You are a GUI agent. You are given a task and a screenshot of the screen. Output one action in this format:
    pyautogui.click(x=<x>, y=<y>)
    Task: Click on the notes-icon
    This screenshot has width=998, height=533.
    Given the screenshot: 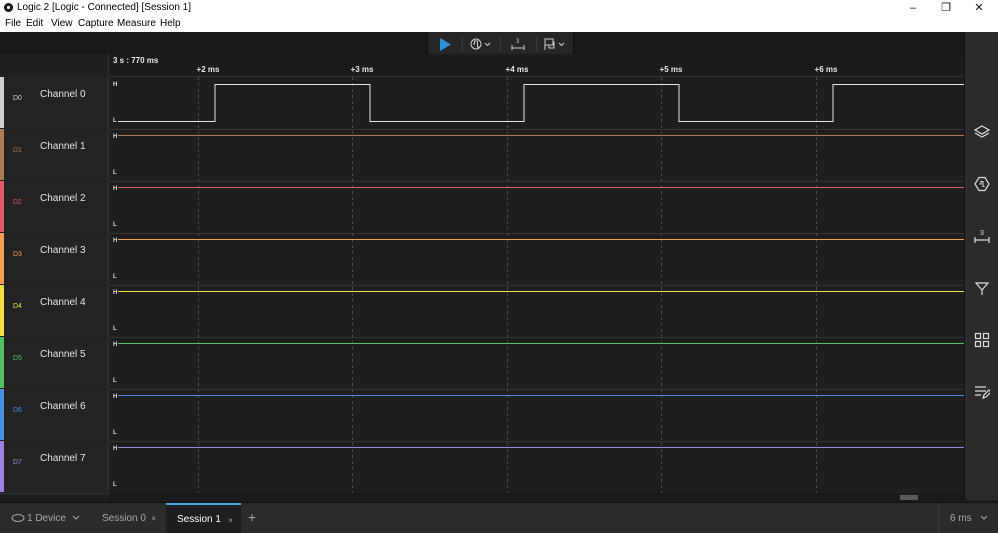 What is the action you would take?
    pyautogui.click(x=983, y=392)
    